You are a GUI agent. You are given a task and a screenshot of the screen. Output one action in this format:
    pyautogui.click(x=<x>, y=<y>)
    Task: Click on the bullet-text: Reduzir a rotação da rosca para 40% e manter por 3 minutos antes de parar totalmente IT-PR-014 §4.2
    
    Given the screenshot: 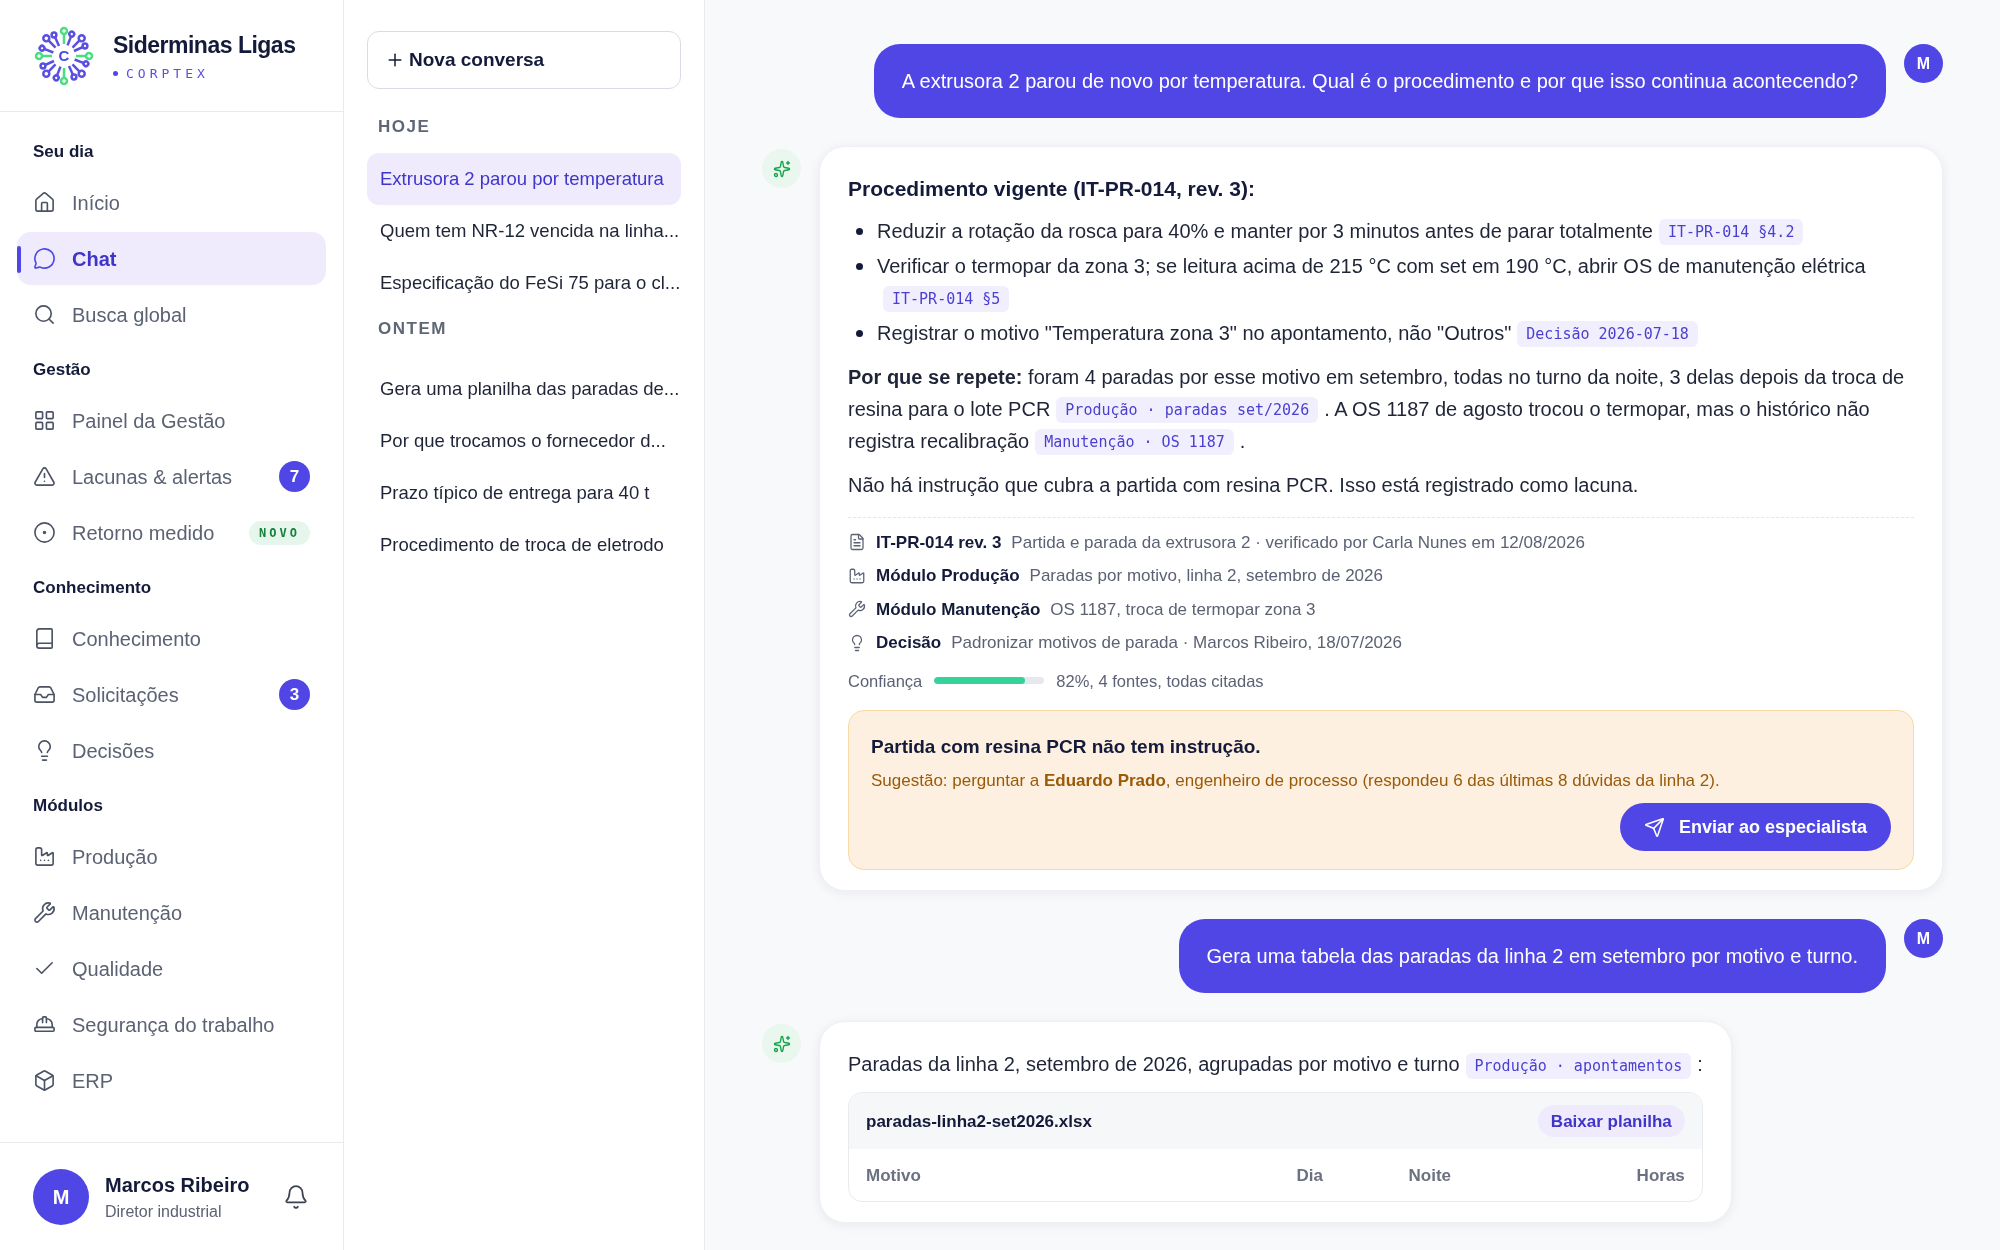 What is the action you would take?
    pyautogui.click(x=1343, y=230)
    